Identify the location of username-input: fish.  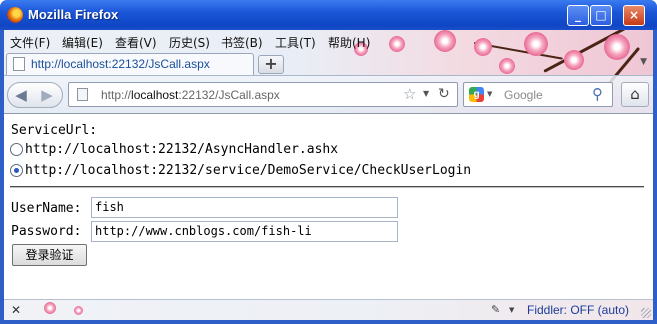
(244, 207).